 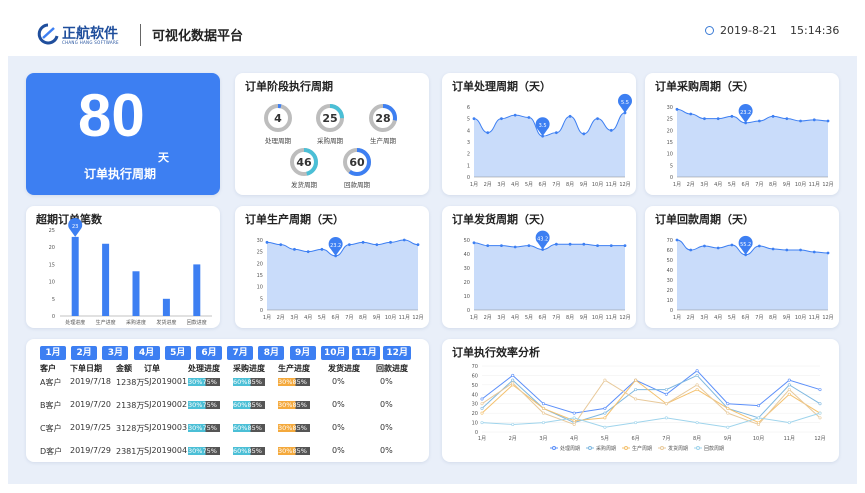 What do you see at coordinates (678, 448) in the screenshot?
I see `legend-label: 发货周期` at bounding box center [678, 448].